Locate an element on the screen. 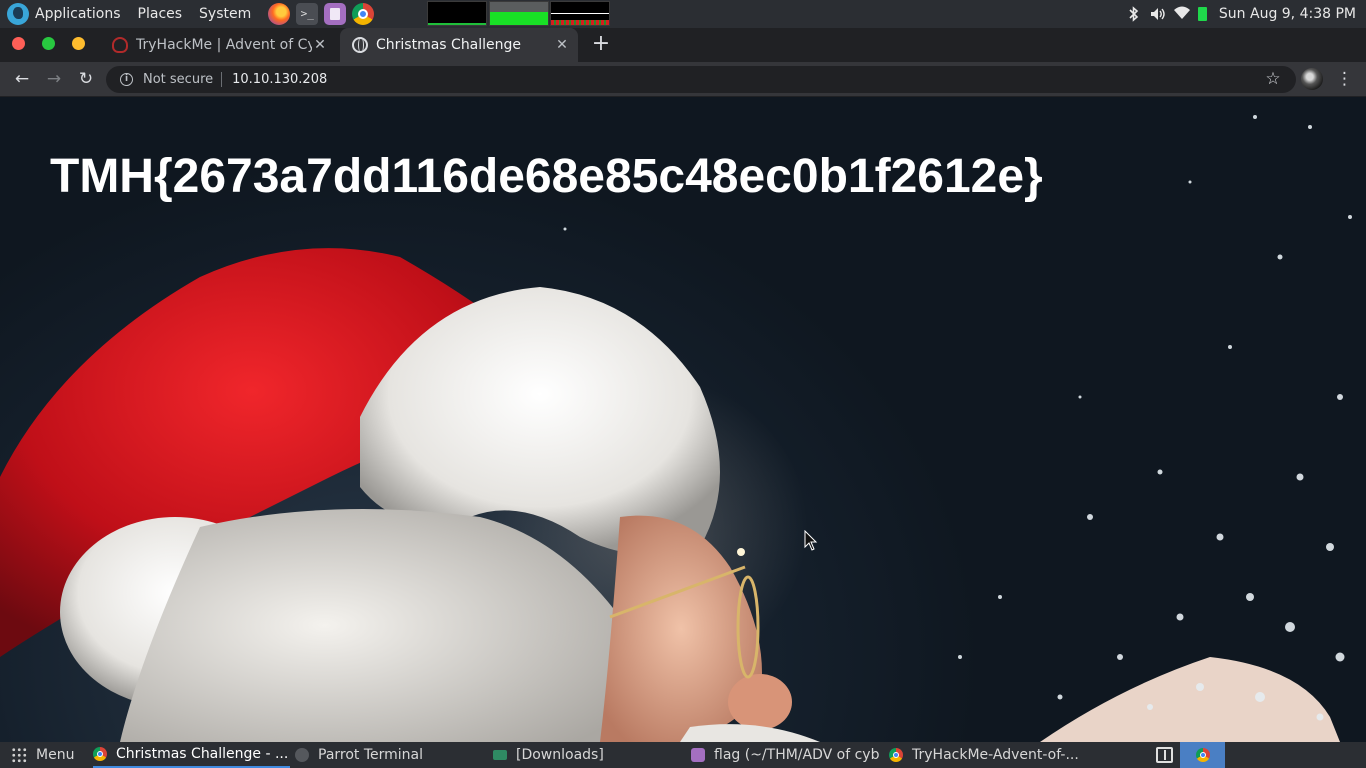 The height and width of the screenshot is (768, 1366). system-menu: System is located at coordinates (225, 14).